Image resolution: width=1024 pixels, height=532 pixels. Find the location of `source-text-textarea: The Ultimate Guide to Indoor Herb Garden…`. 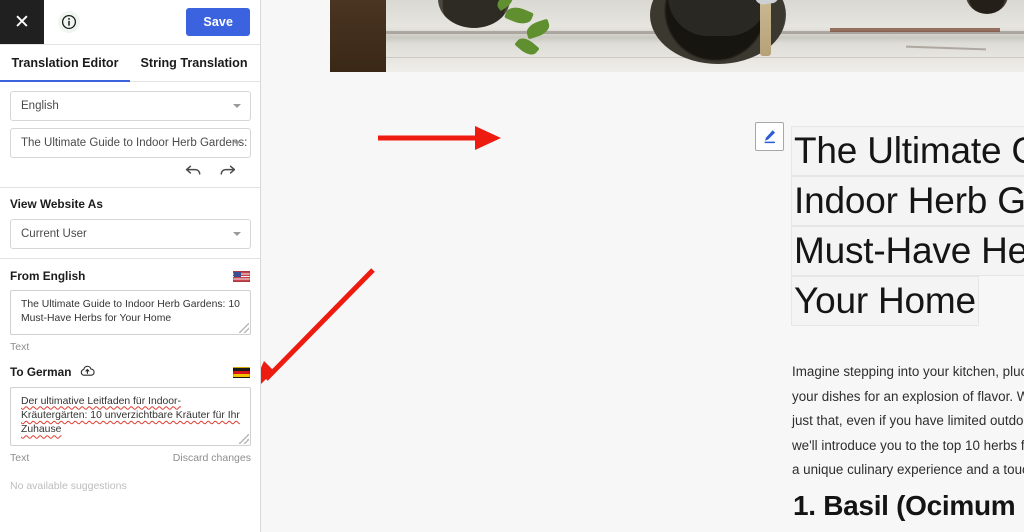

source-text-textarea: The Ultimate Guide to Indoor Herb Garden… is located at coordinates (130, 312).